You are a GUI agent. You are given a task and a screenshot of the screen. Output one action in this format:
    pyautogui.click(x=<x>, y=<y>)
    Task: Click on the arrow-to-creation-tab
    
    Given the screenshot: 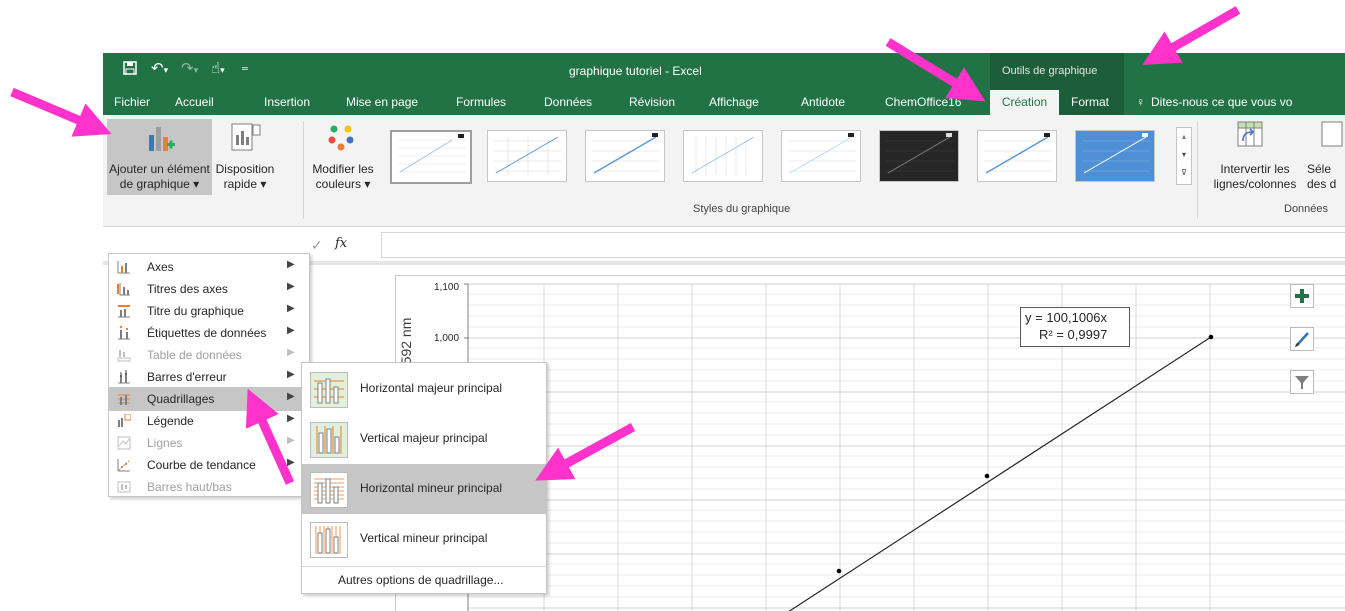 What is the action you would take?
    pyautogui.click(x=935, y=70)
    